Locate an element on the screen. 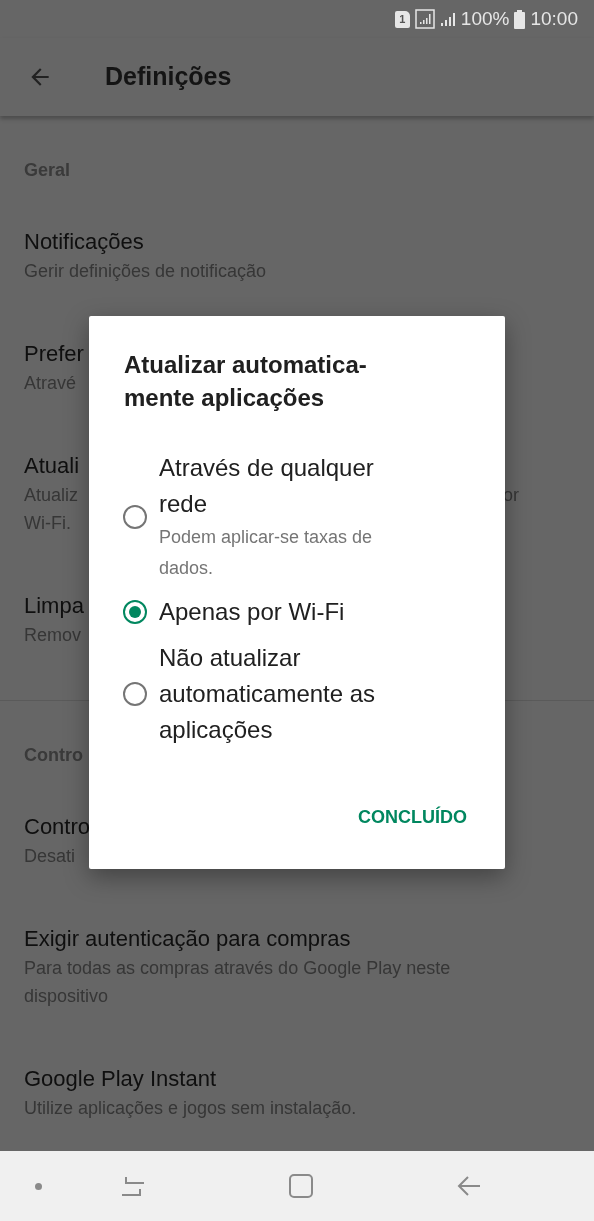  recent-apps-icon is located at coordinates (133, 1186).